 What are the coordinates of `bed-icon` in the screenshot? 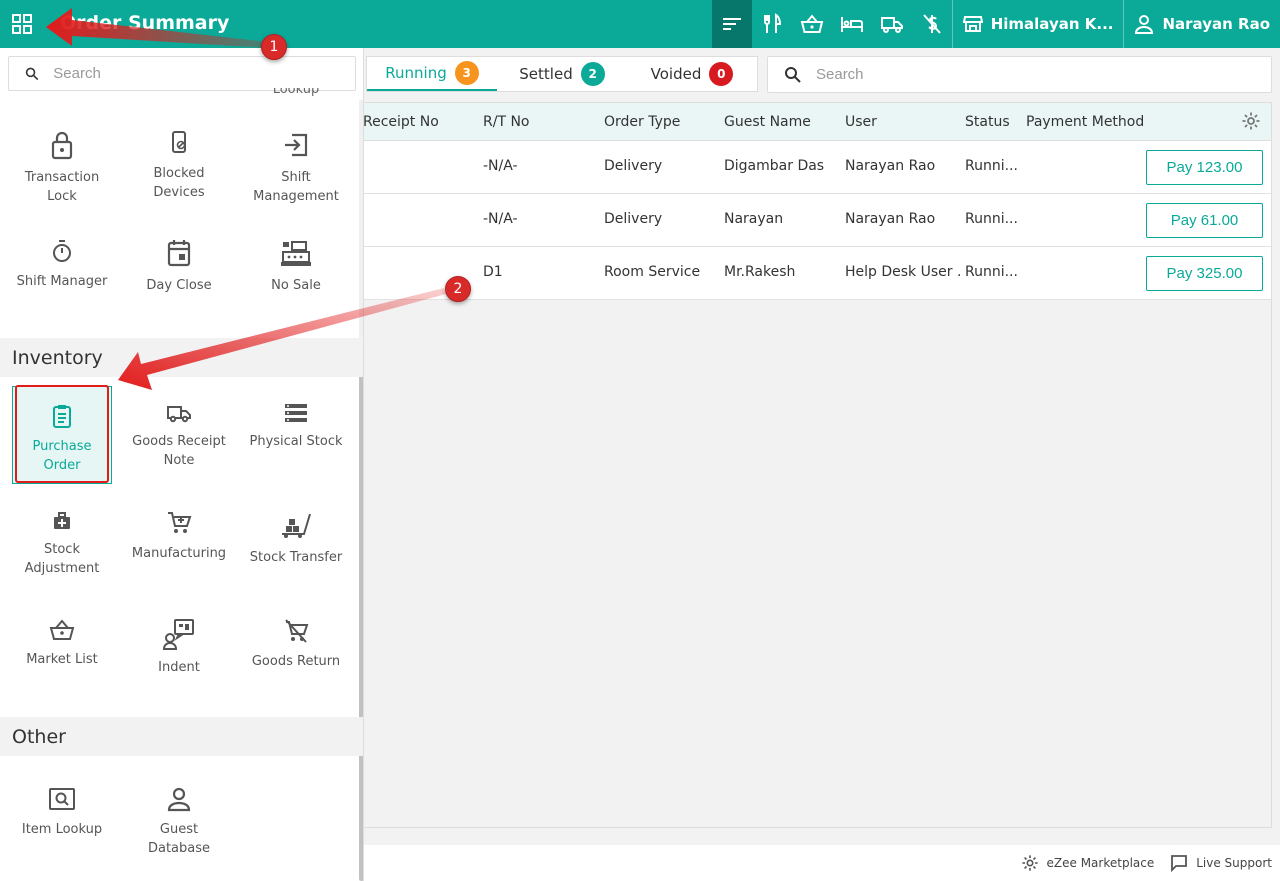 It's located at (851, 24).